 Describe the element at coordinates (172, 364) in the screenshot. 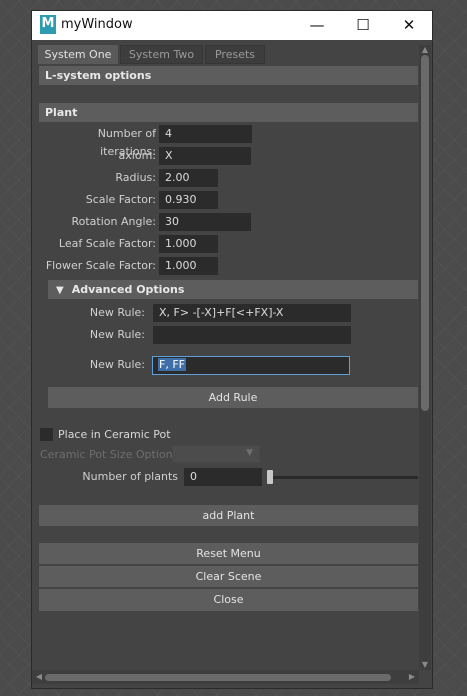

I see `rule-3-selected-text: F, FF` at that location.